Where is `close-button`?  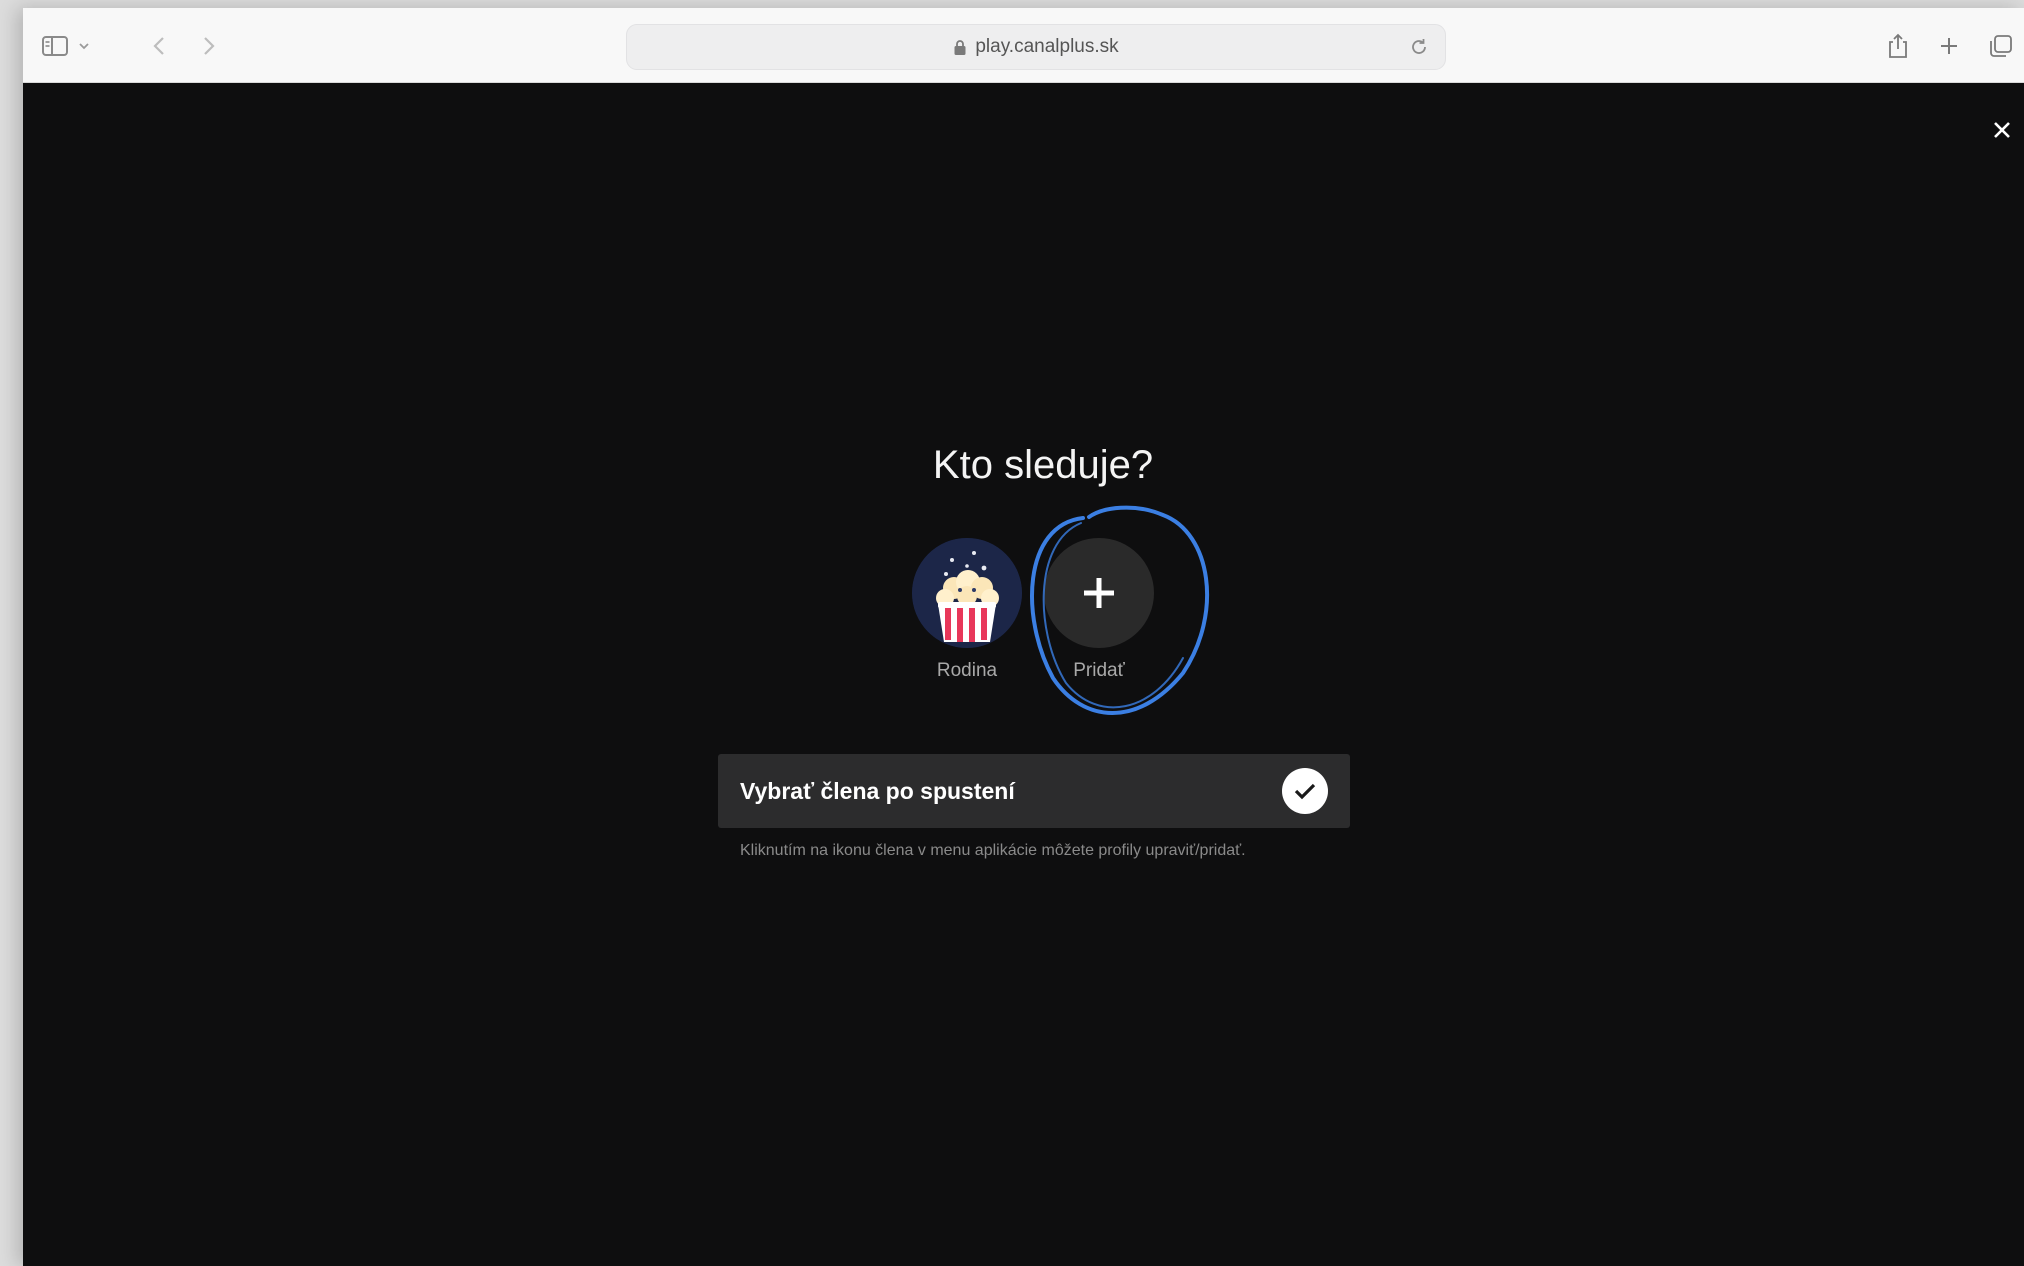
close-button is located at coordinates (2002, 130).